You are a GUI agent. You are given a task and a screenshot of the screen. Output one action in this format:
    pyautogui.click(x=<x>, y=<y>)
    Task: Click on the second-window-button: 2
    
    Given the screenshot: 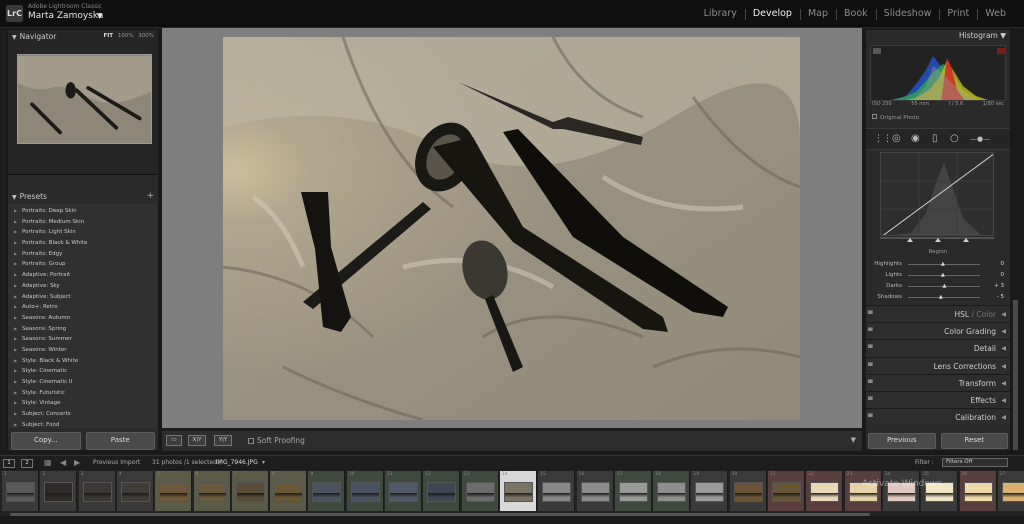 What is the action you would take?
    pyautogui.click(x=27, y=463)
    